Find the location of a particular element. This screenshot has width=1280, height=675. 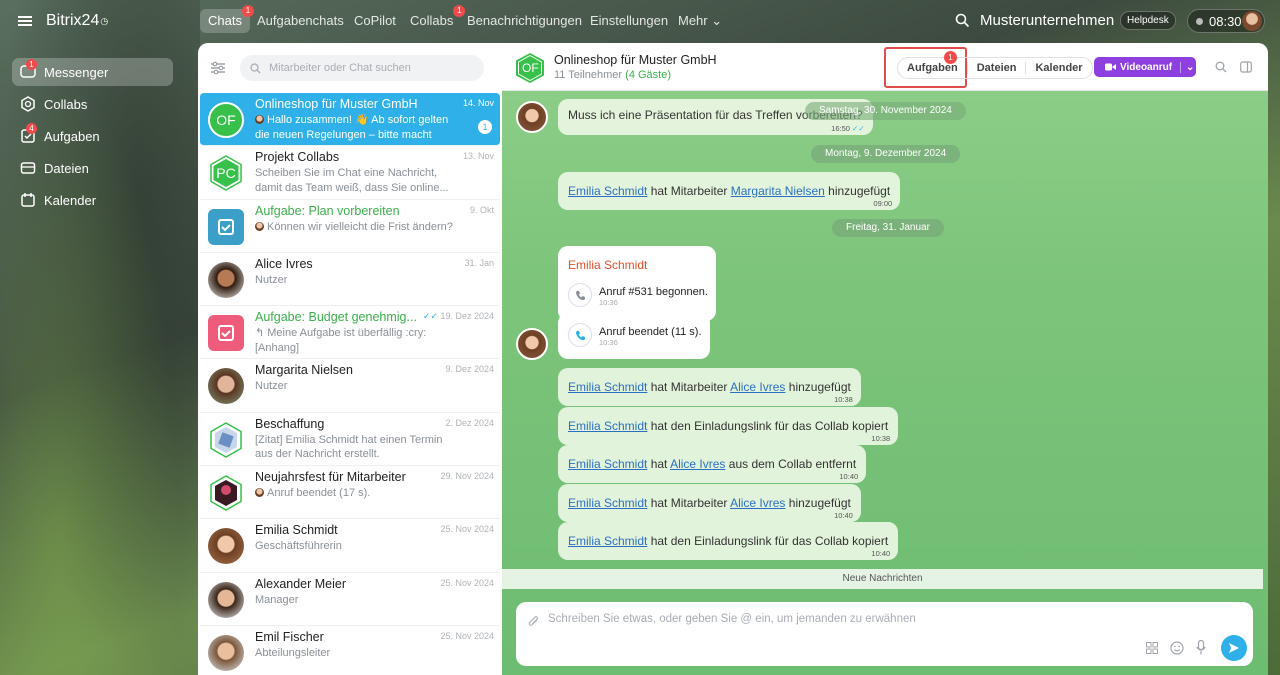

calendar-icon is located at coordinates (28, 200).